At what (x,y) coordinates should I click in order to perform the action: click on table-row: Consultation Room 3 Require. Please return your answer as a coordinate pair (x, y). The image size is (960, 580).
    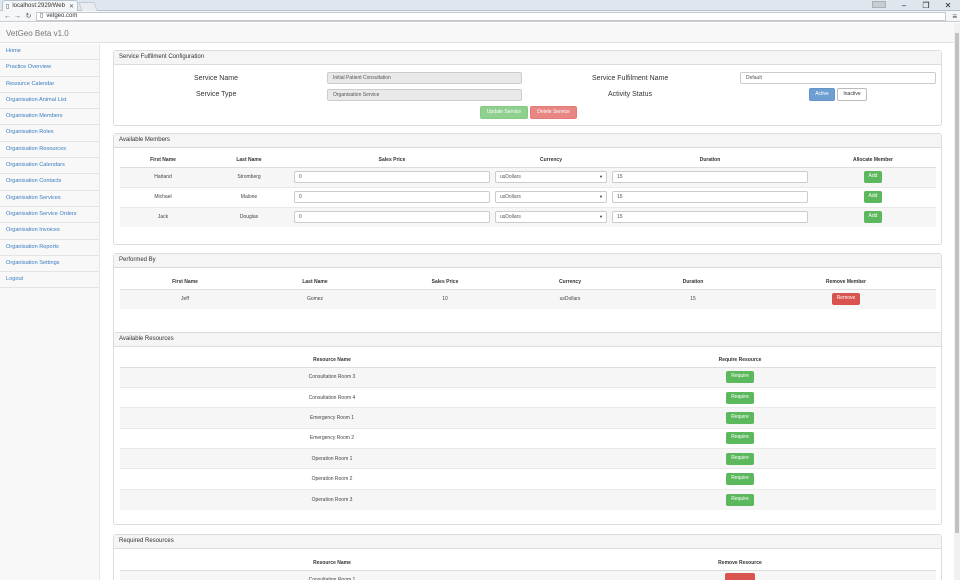
    Looking at the image, I should click on (528, 377).